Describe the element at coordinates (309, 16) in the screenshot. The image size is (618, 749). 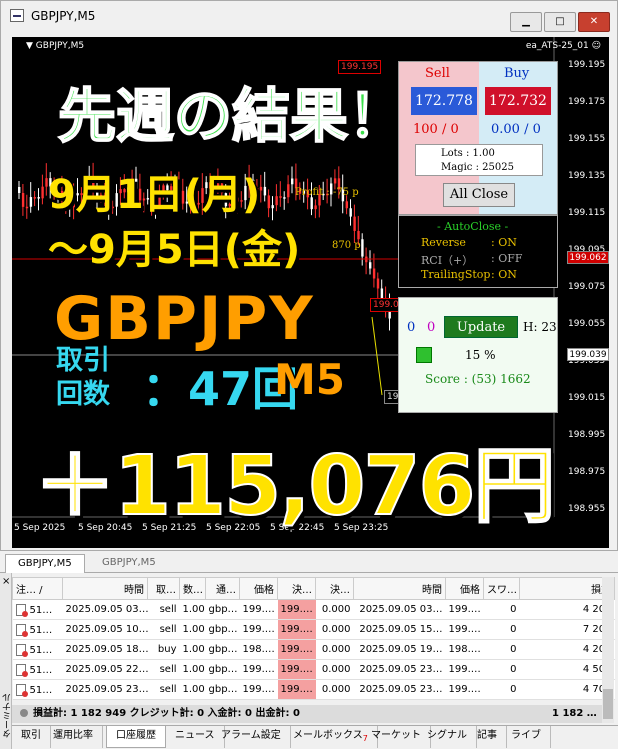
I see `window-titlebar: GBPJPY,M5 ▁ □ ✕` at that location.